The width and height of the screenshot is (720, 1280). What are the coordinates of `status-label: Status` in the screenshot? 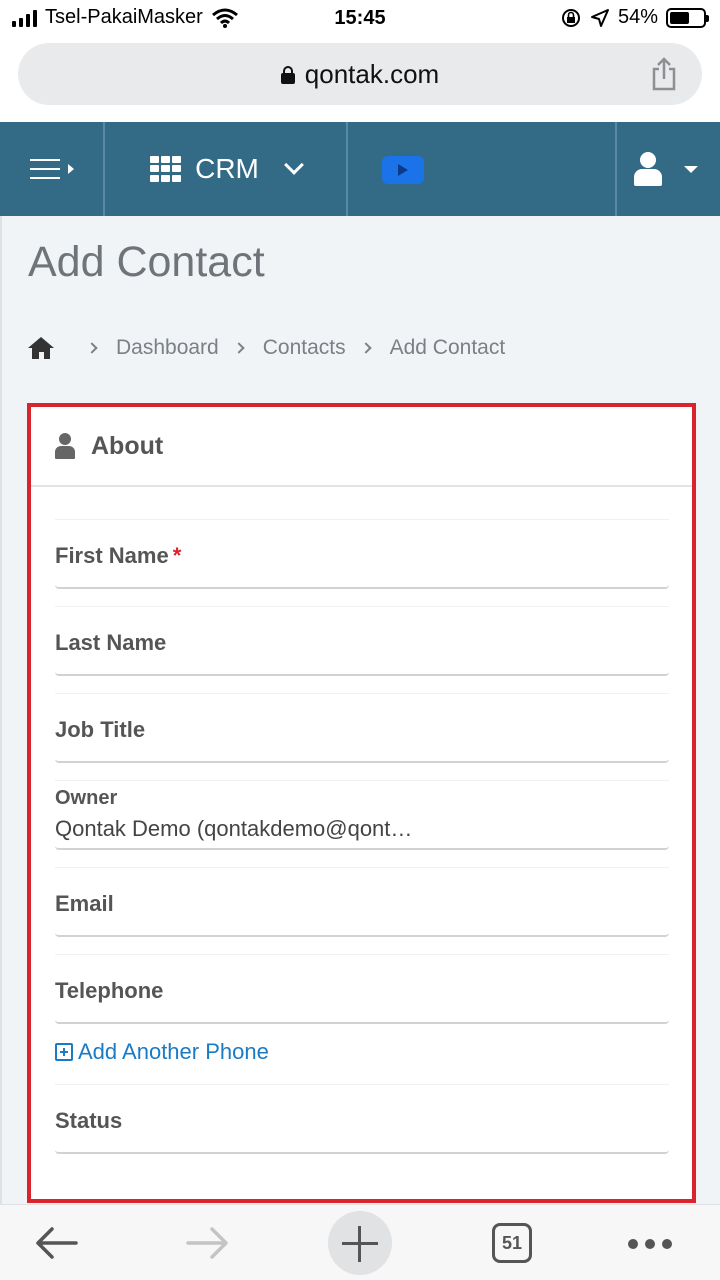 It's located at (89, 1120).